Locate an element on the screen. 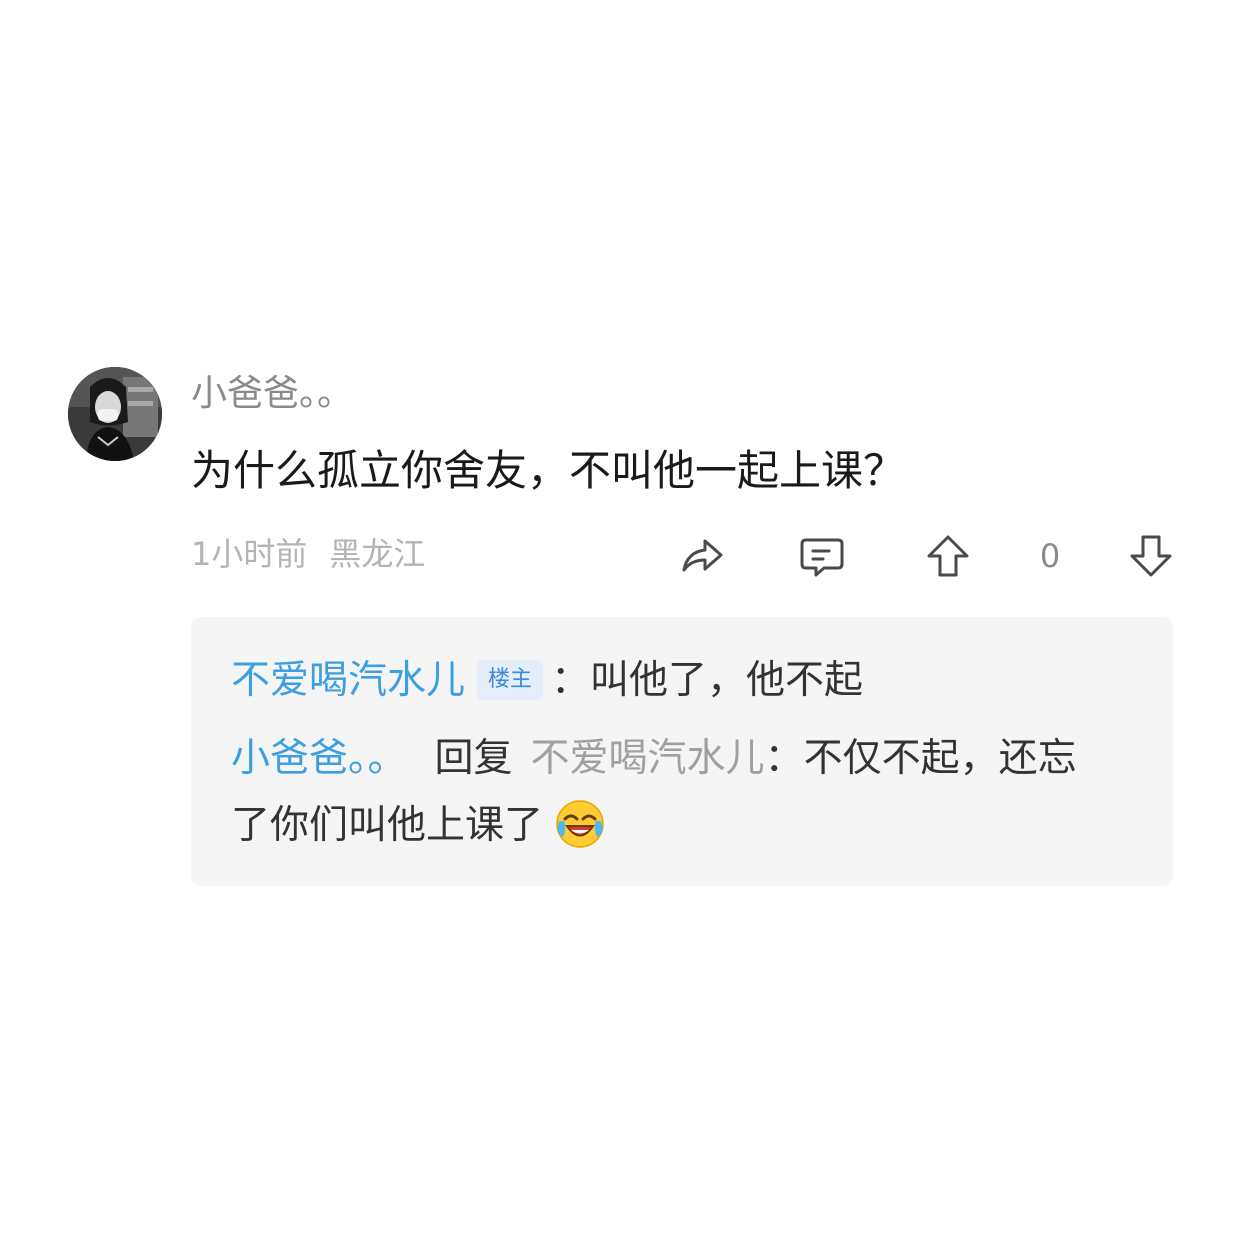 Image resolution: width=1242 pixels, height=1242 pixels. arrow-up-icon is located at coordinates (948, 556).